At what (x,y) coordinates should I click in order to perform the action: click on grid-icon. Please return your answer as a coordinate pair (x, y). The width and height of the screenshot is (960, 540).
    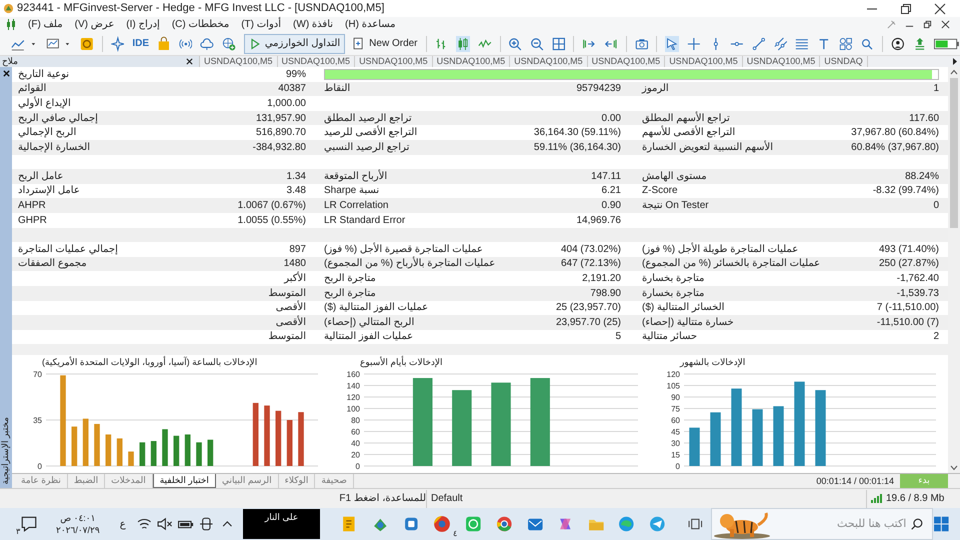
    Looking at the image, I should click on (559, 44).